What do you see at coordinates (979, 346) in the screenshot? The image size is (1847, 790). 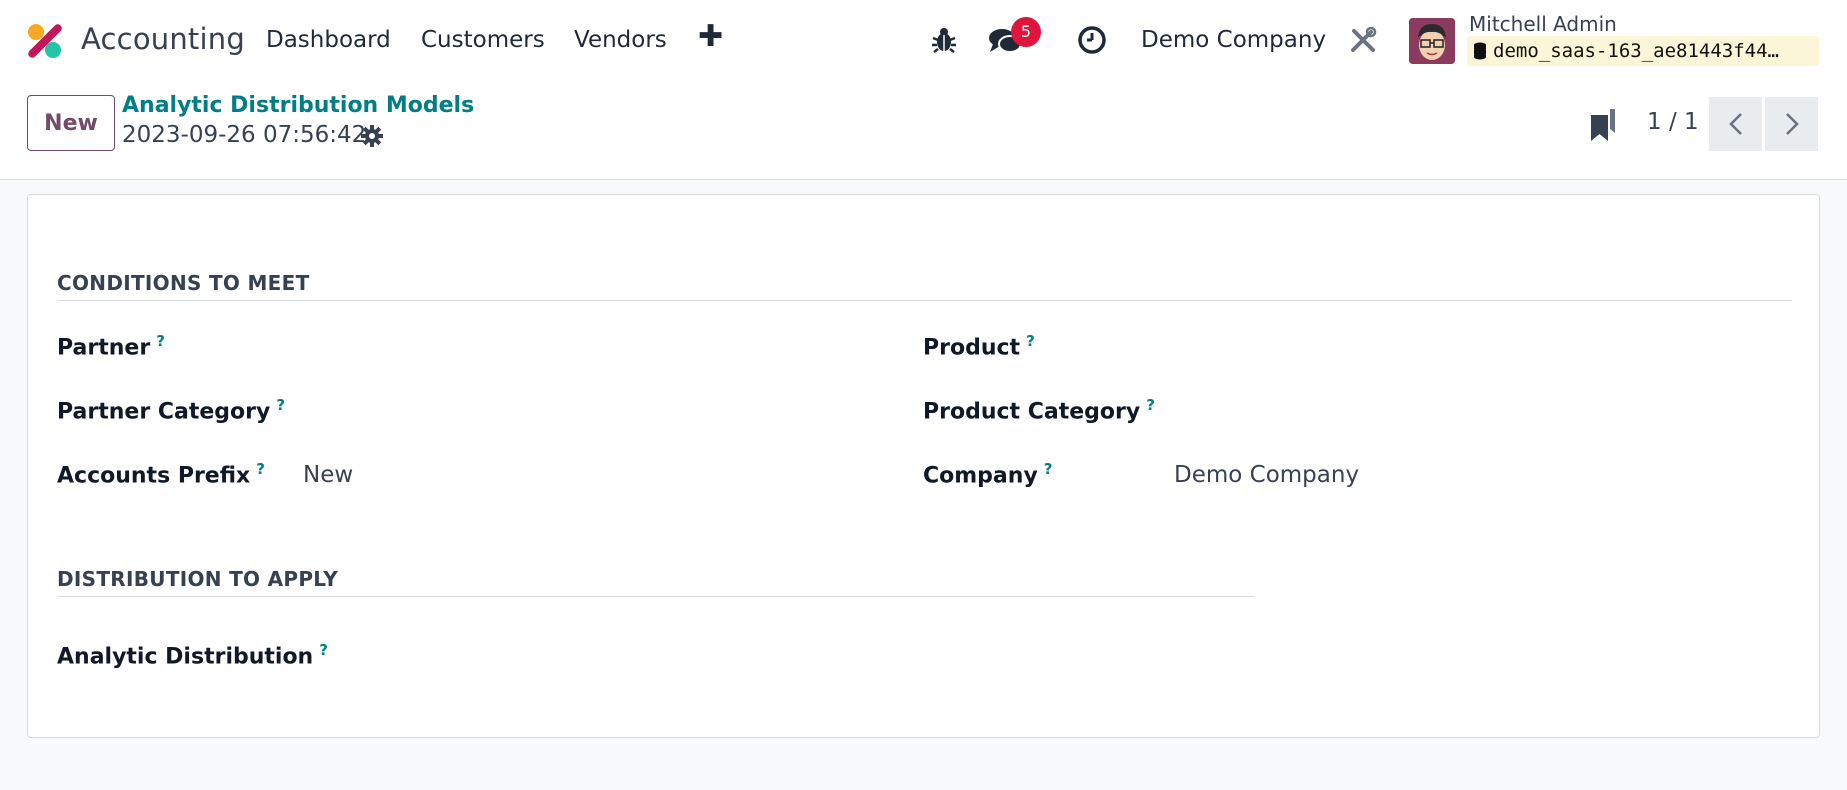 I see `product-label: Product?` at bounding box center [979, 346].